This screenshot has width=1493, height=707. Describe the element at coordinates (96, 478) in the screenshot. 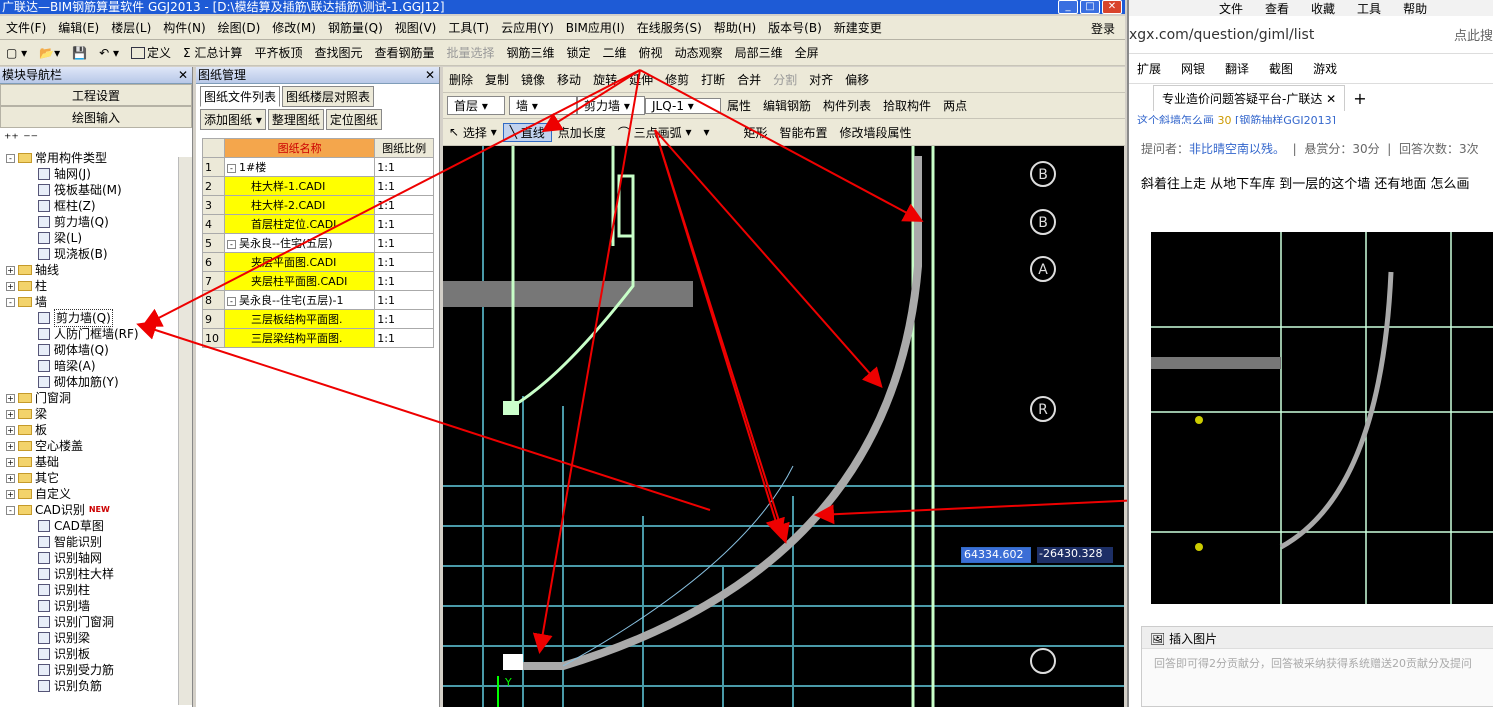

I see `tree-item: + 其它` at that location.